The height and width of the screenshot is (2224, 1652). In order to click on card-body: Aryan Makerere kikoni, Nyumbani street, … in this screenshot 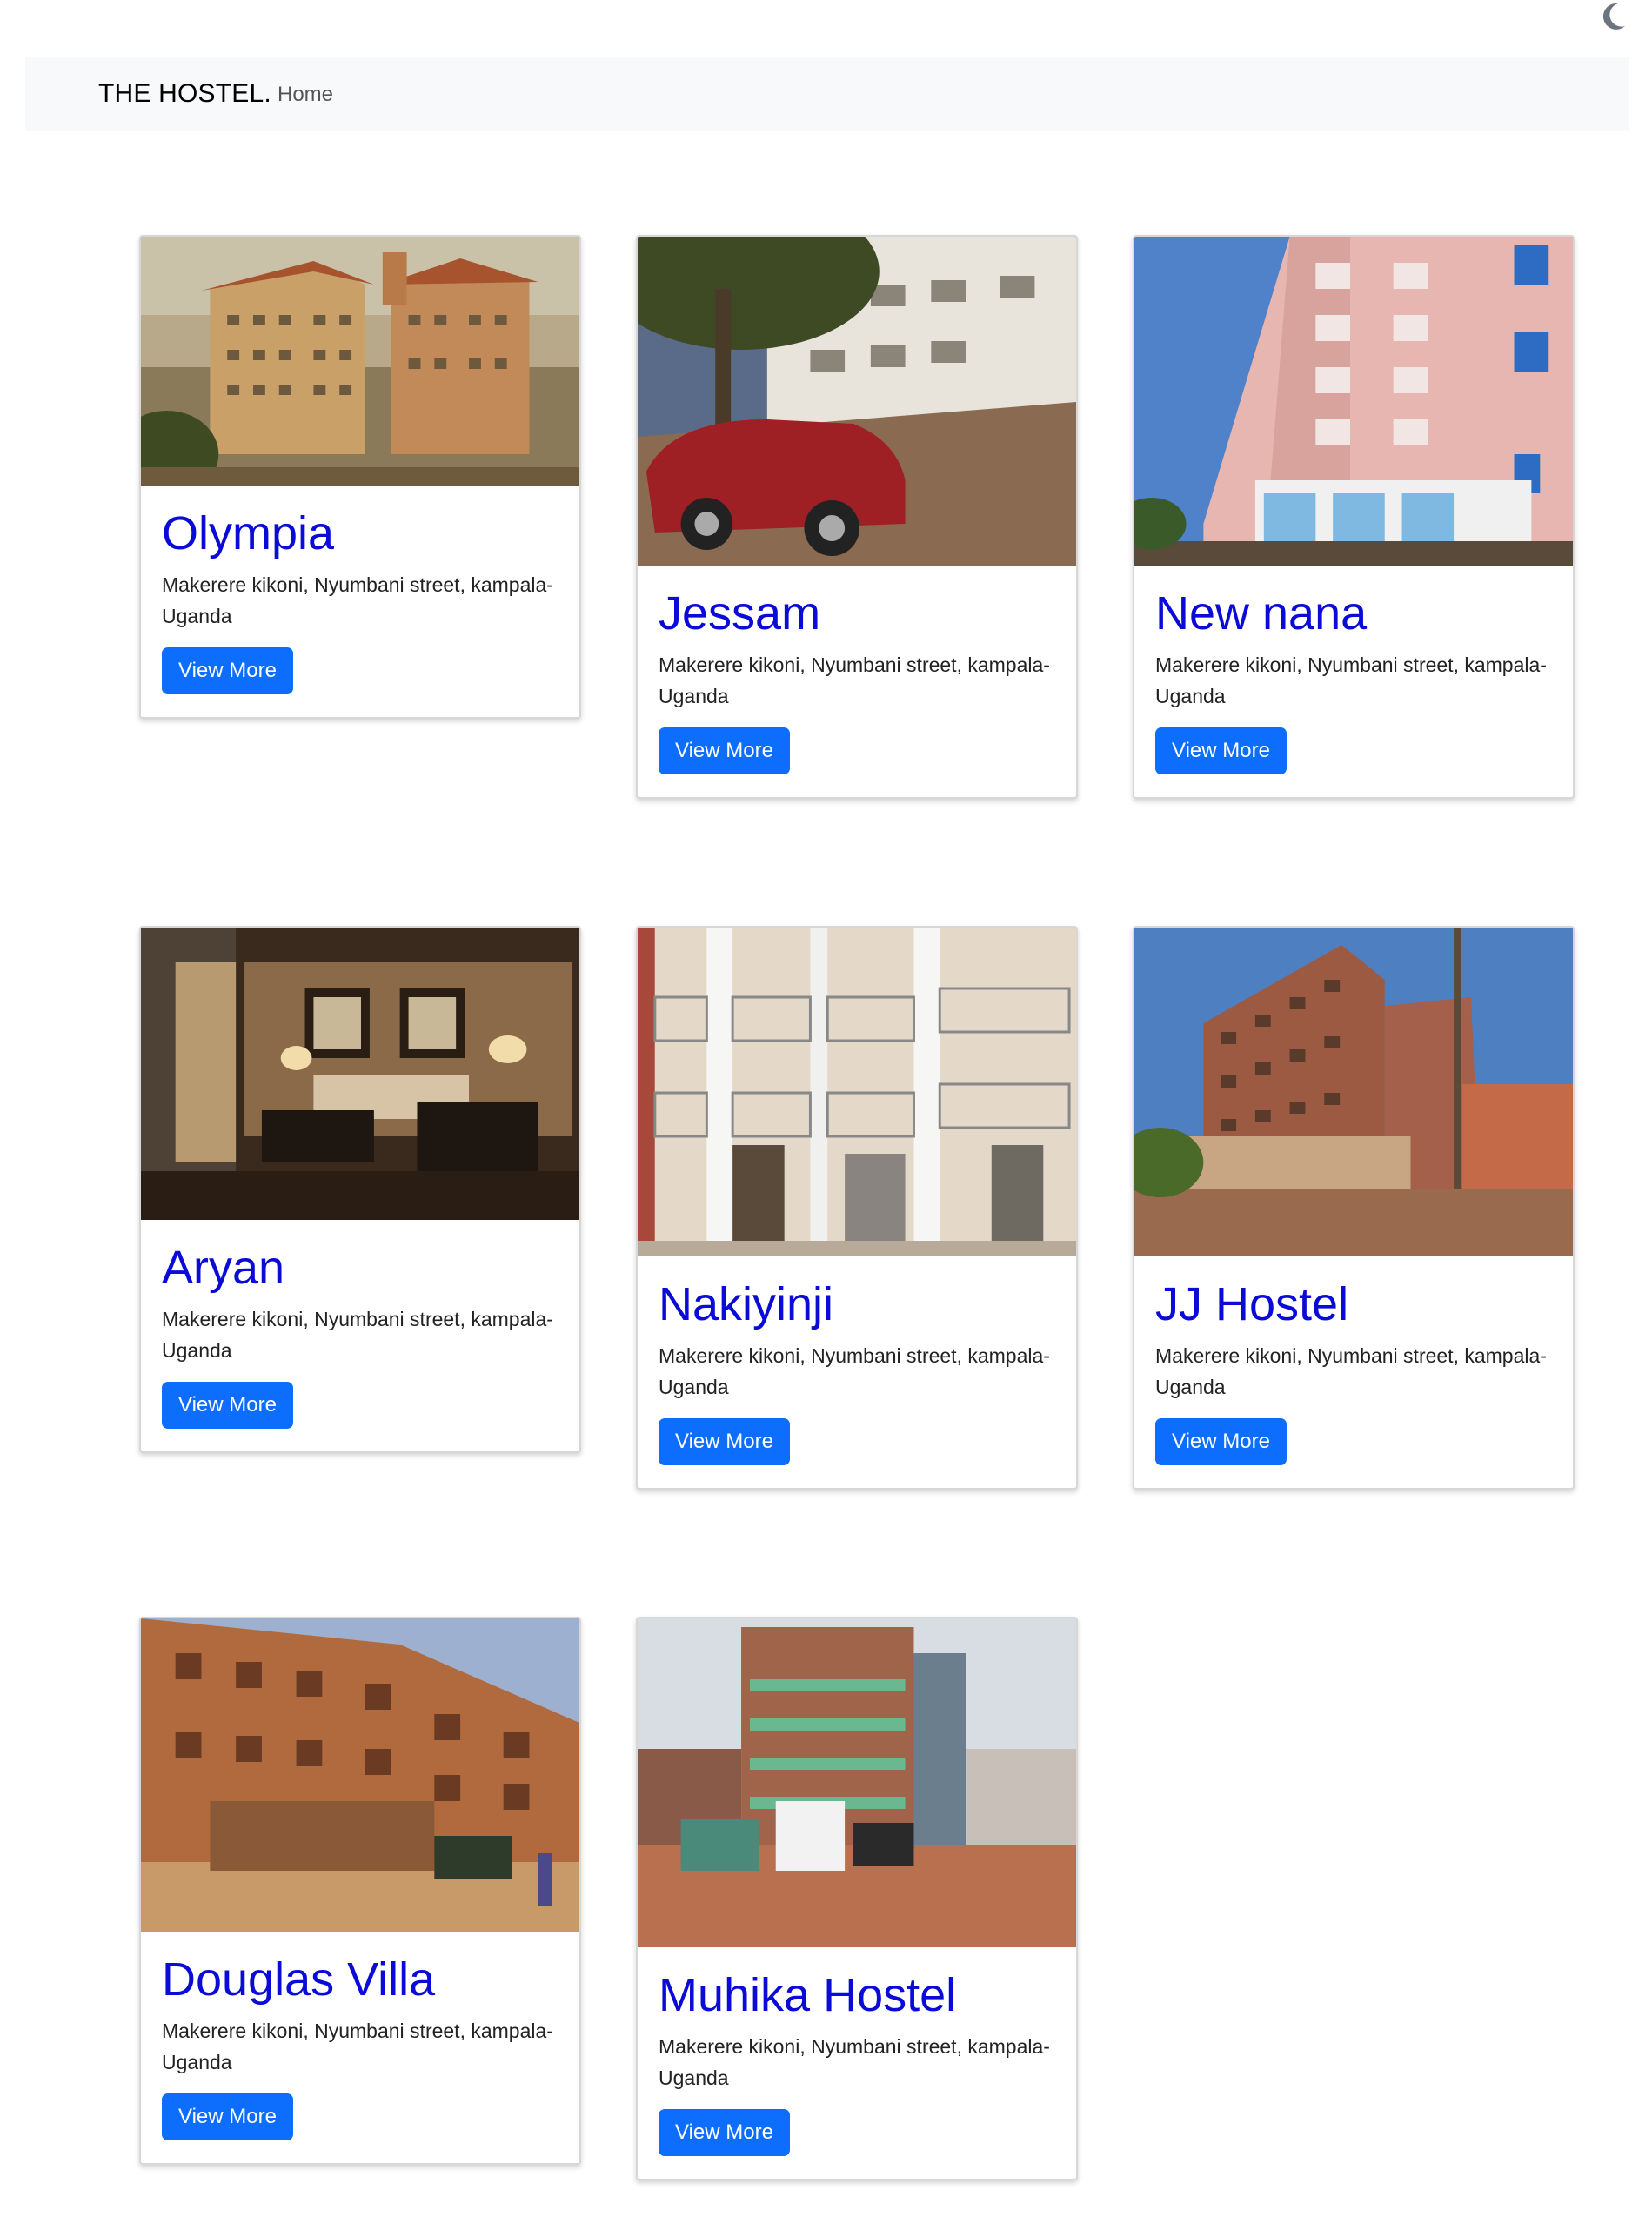, I will do `click(360, 1335)`.